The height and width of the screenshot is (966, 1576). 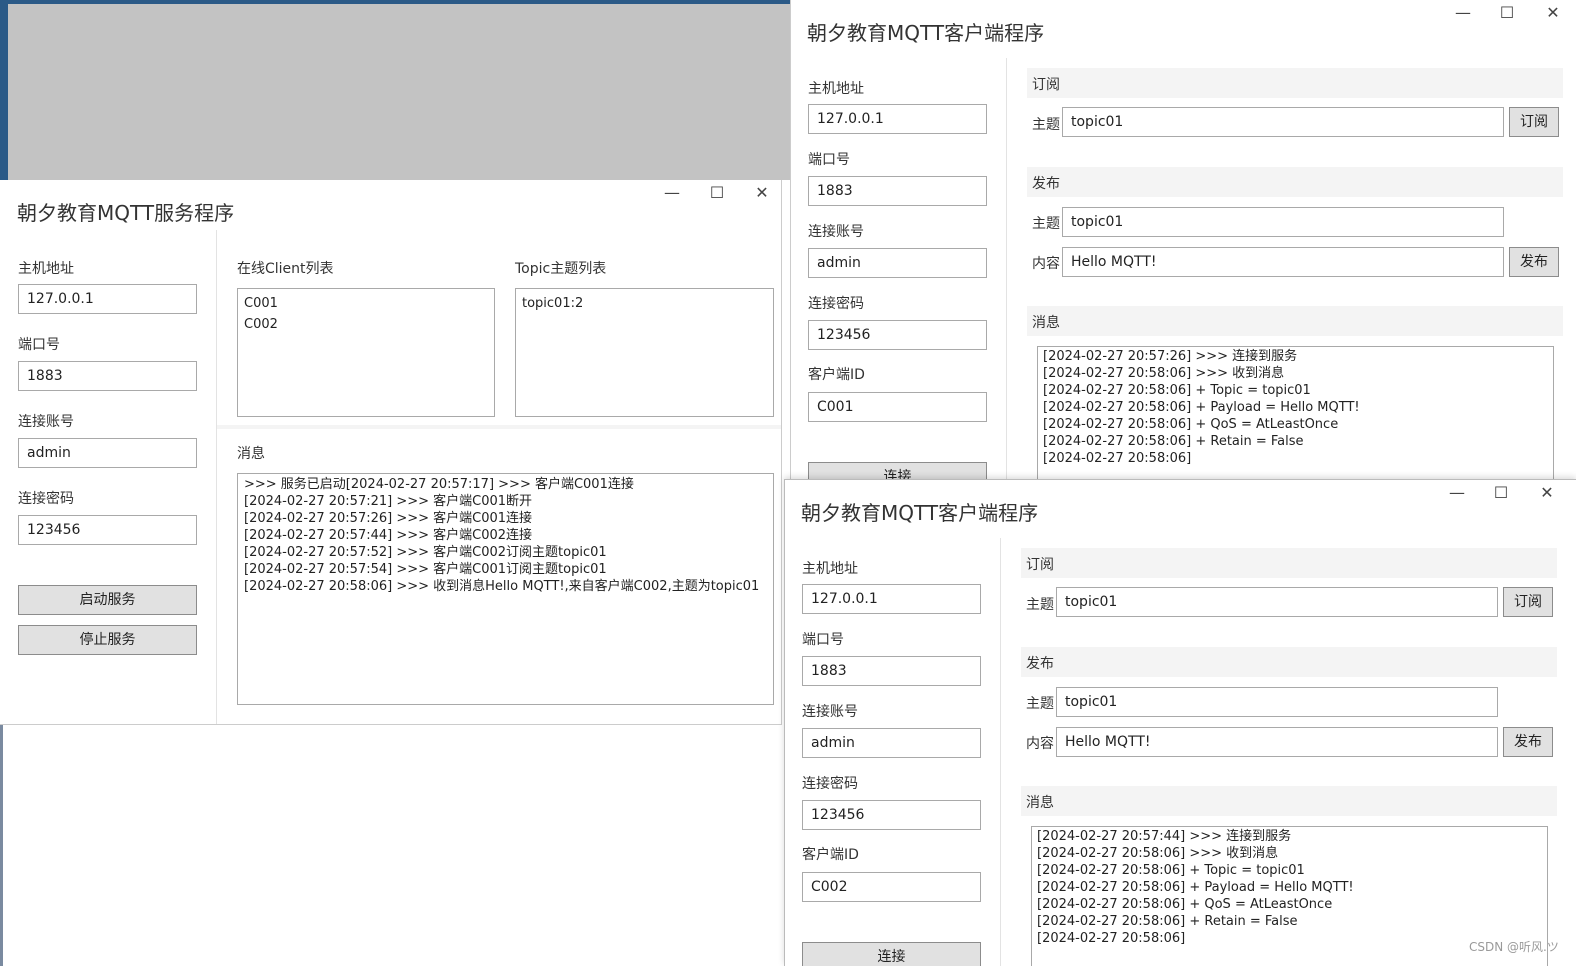 What do you see at coordinates (366, 324) in the screenshot?
I see `client-item: C002` at bounding box center [366, 324].